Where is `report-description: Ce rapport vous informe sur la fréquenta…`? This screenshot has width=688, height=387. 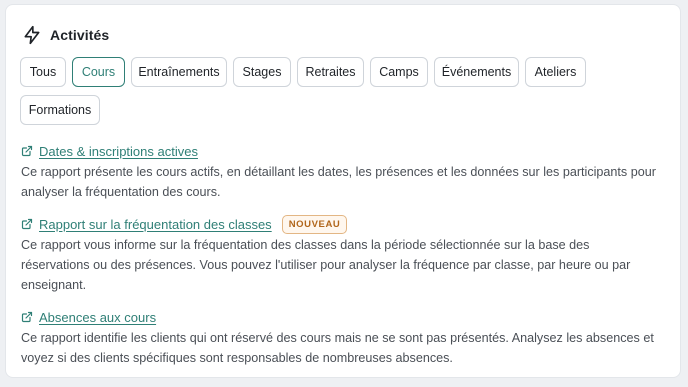 report-description: Ce rapport vous informe sur la fréquenta… is located at coordinates (326, 265).